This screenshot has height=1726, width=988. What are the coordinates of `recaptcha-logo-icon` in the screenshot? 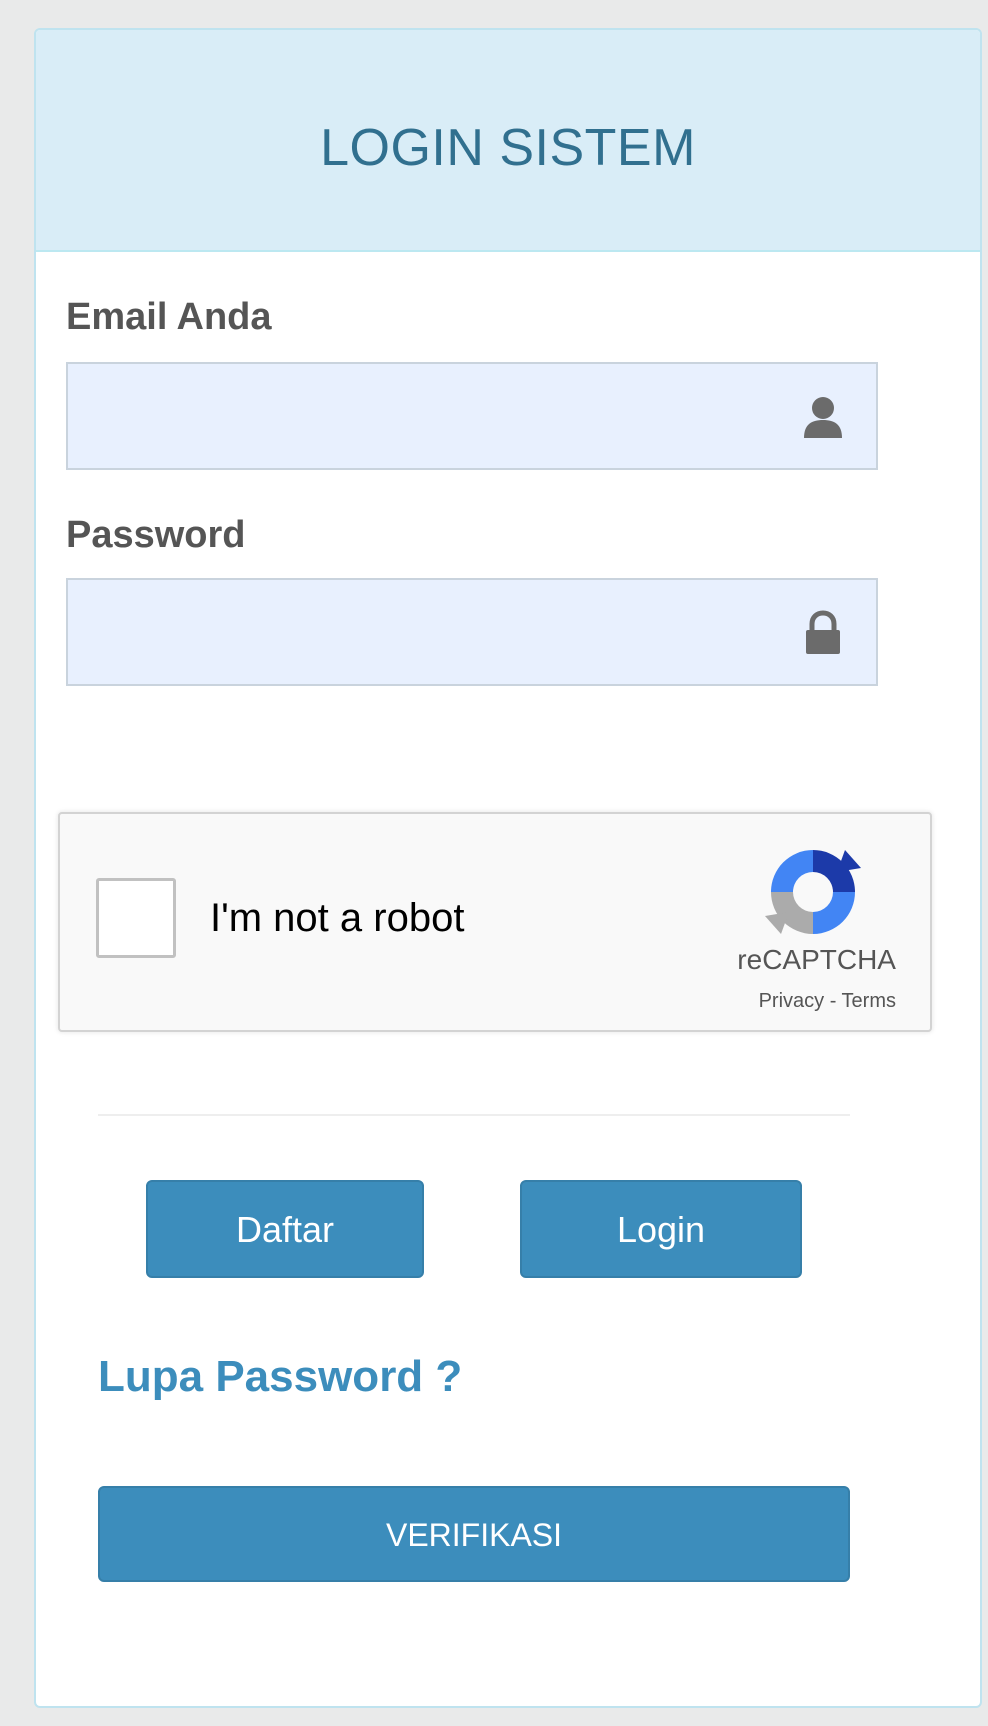 It's located at (813, 892).